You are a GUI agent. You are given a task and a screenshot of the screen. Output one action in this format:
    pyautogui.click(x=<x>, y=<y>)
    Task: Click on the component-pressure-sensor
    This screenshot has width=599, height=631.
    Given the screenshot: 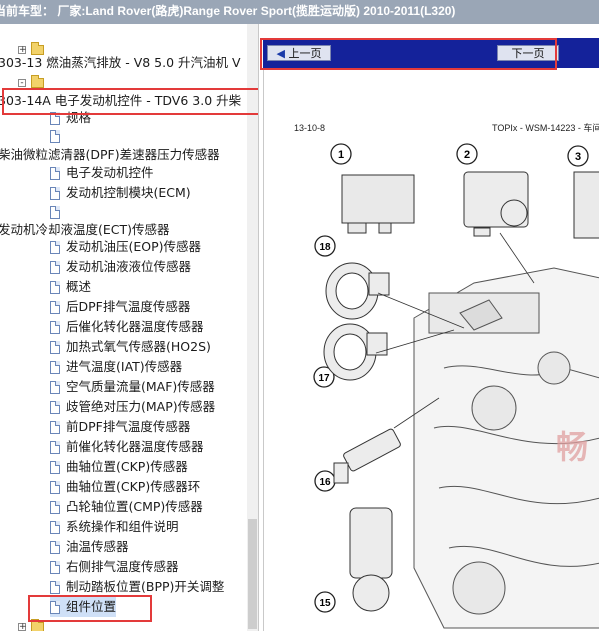 What is the action you would take?
    pyautogui.click(x=496, y=204)
    